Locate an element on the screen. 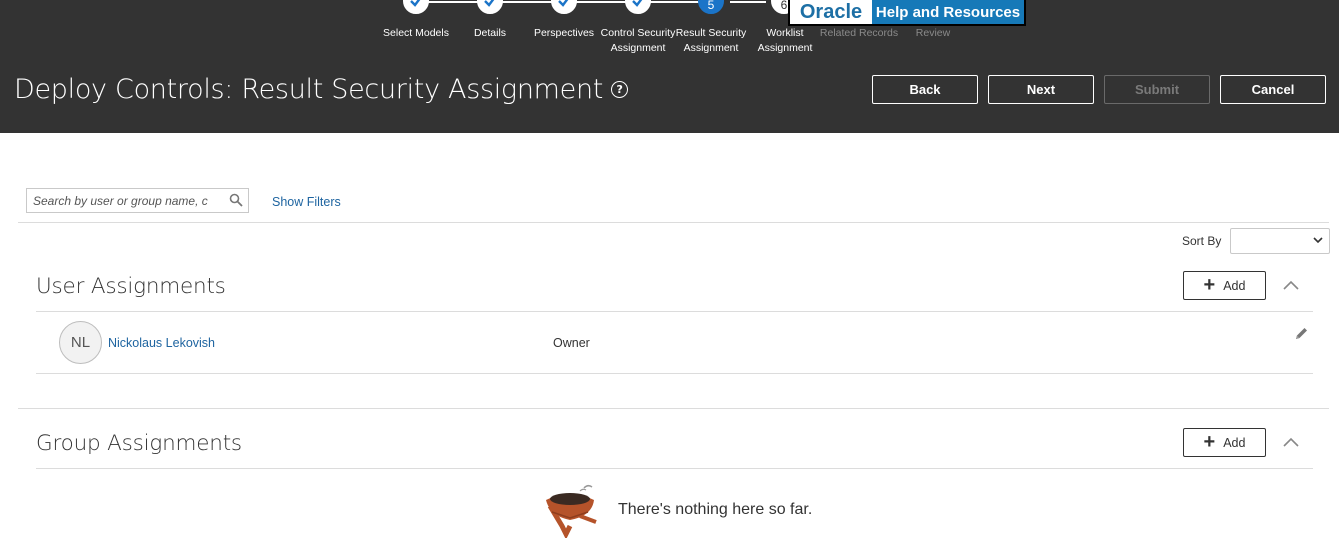 Image resolution: width=1339 pixels, height=545 pixels. add-user-label: Add is located at coordinates (1234, 285).